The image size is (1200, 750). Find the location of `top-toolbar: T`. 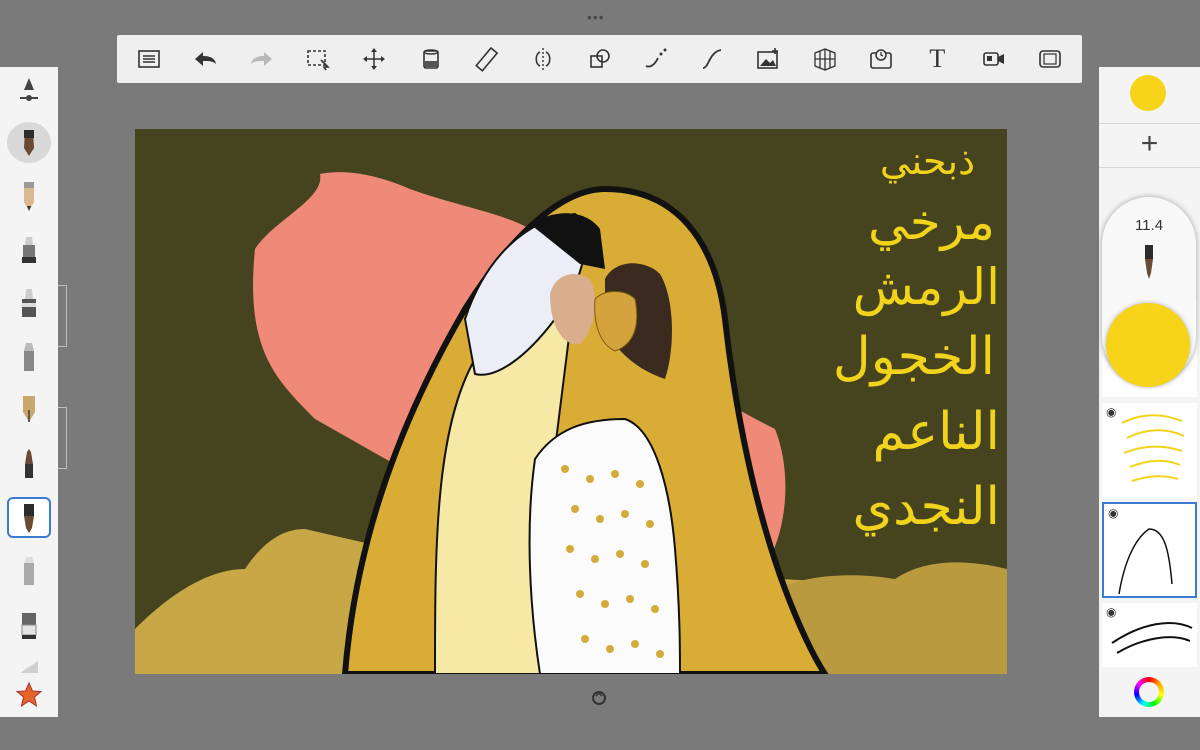

top-toolbar: T is located at coordinates (599, 59).